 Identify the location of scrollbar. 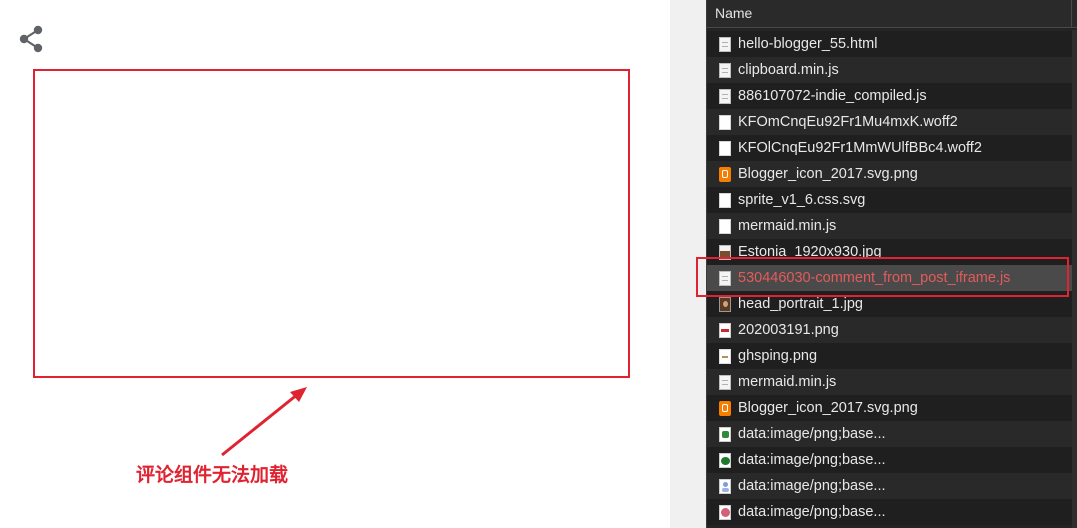
(1074, 279).